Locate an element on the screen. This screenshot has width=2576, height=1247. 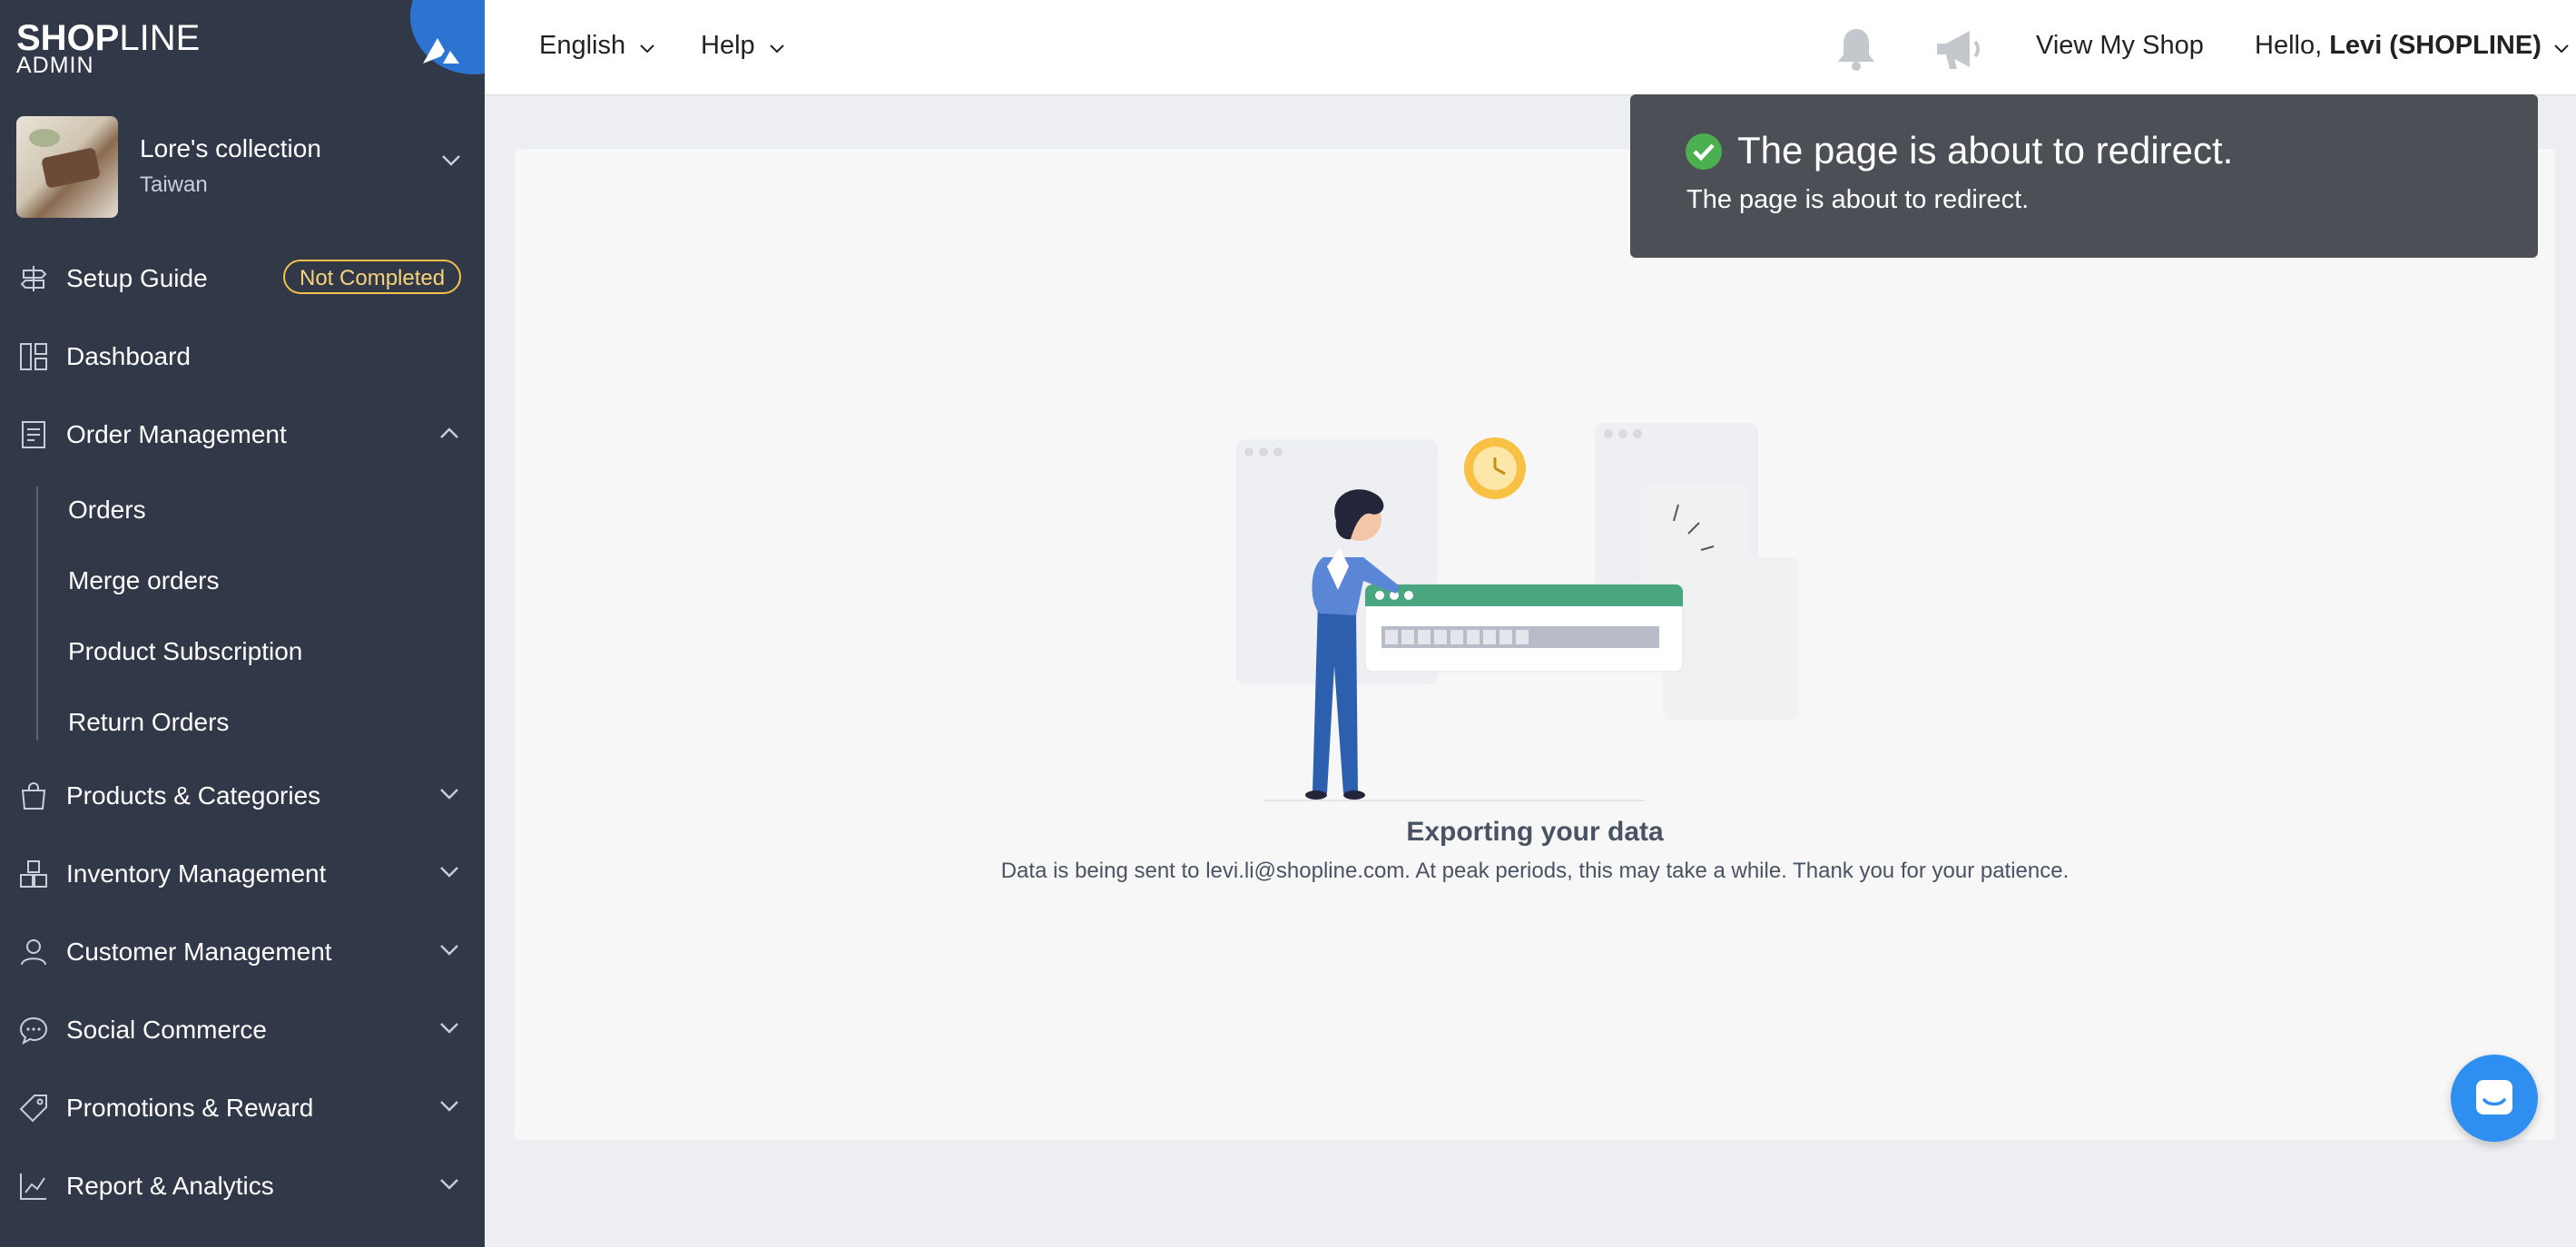
sidebar-item-label: Social Commerce is located at coordinates (166, 1030).